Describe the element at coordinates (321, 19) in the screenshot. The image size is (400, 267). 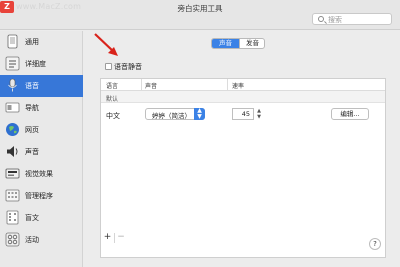
I see `search-icon` at that location.